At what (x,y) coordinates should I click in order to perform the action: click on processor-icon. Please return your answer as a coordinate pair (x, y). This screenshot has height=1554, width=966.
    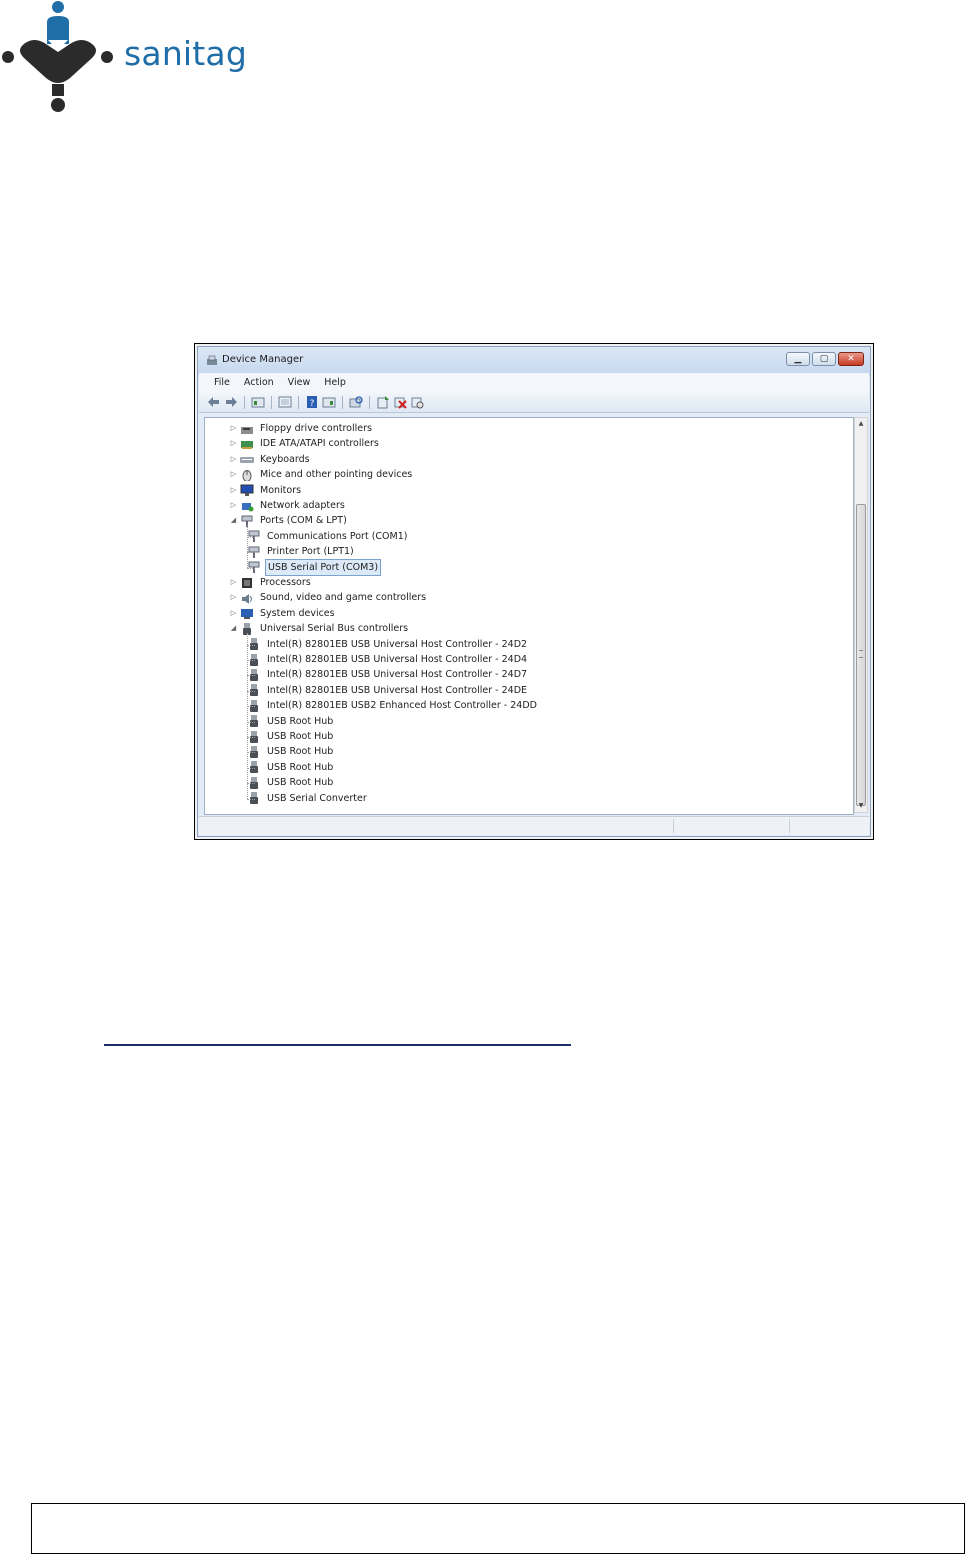
    Looking at the image, I should click on (247, 582).